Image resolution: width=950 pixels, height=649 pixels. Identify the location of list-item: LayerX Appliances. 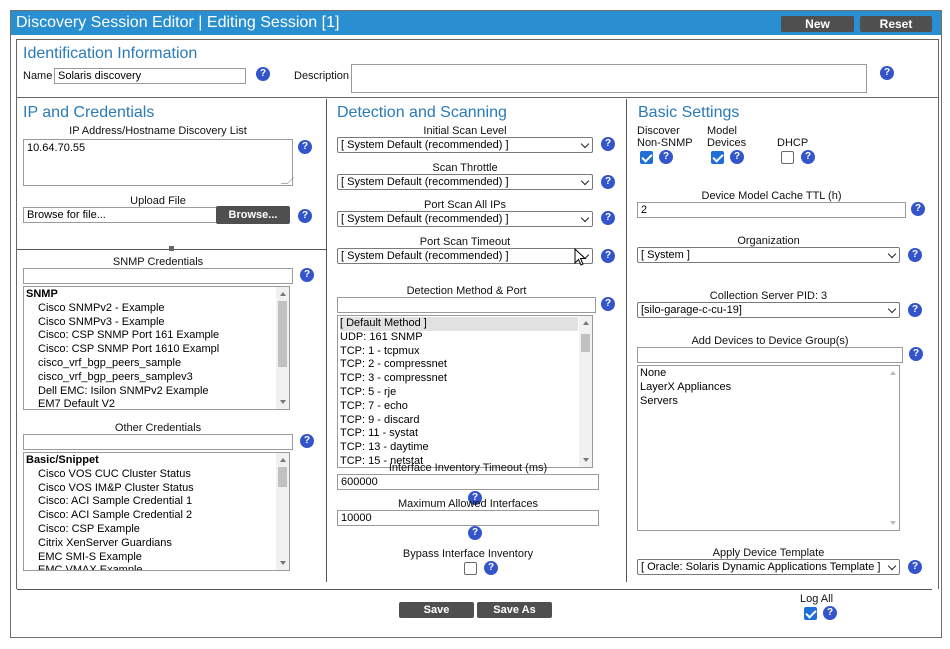
(769, 388).